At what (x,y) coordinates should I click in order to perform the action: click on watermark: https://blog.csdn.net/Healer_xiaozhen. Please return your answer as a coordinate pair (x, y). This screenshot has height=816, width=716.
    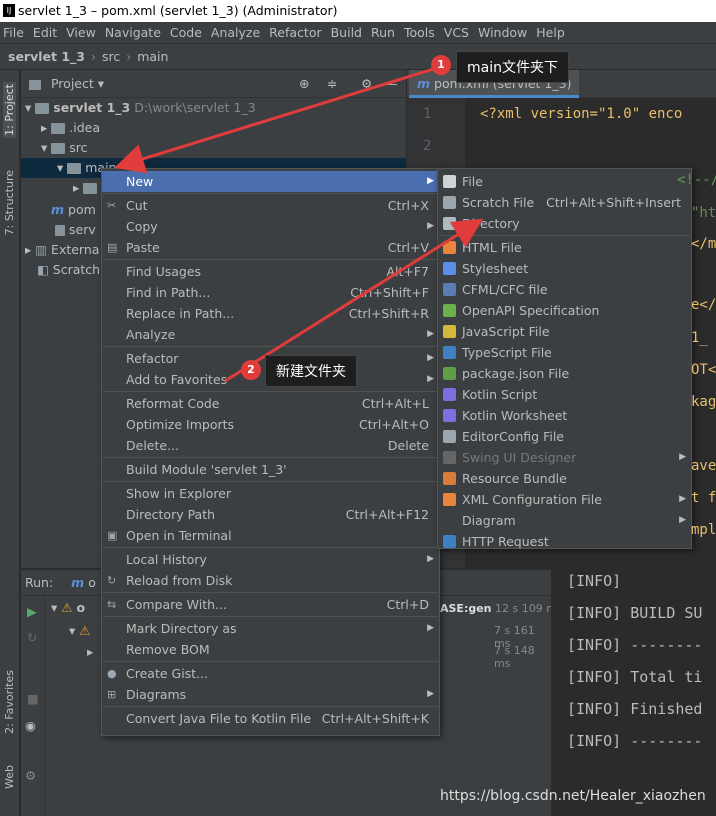
    Looking at the image, I should click on (573, 796).